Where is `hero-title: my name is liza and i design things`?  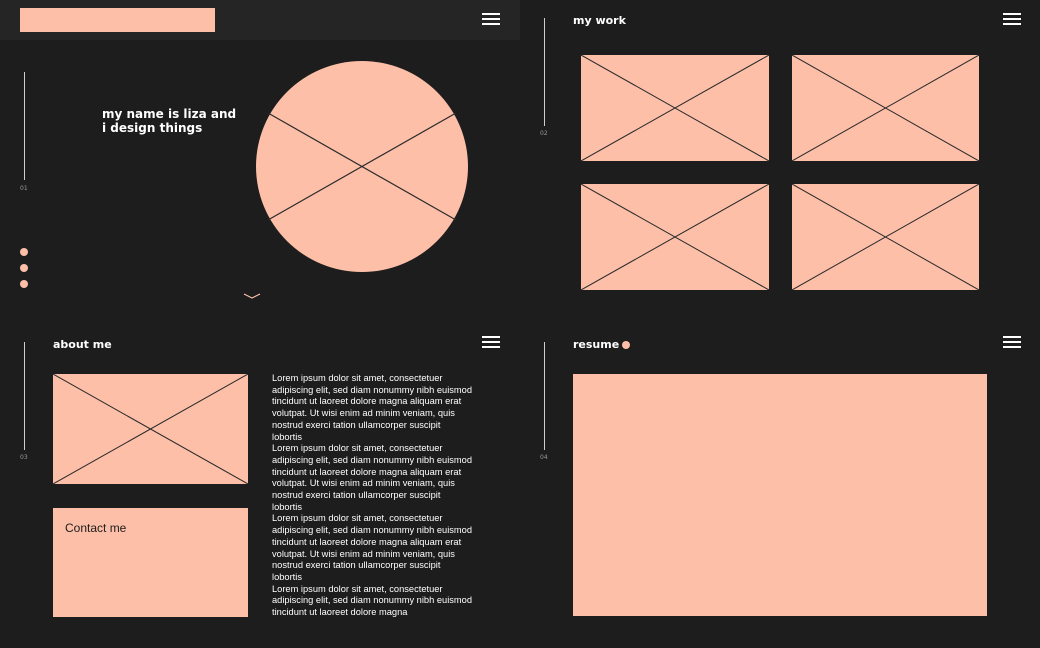
hero-title: my name is liza and i design things is located at coordinates (169, 121).